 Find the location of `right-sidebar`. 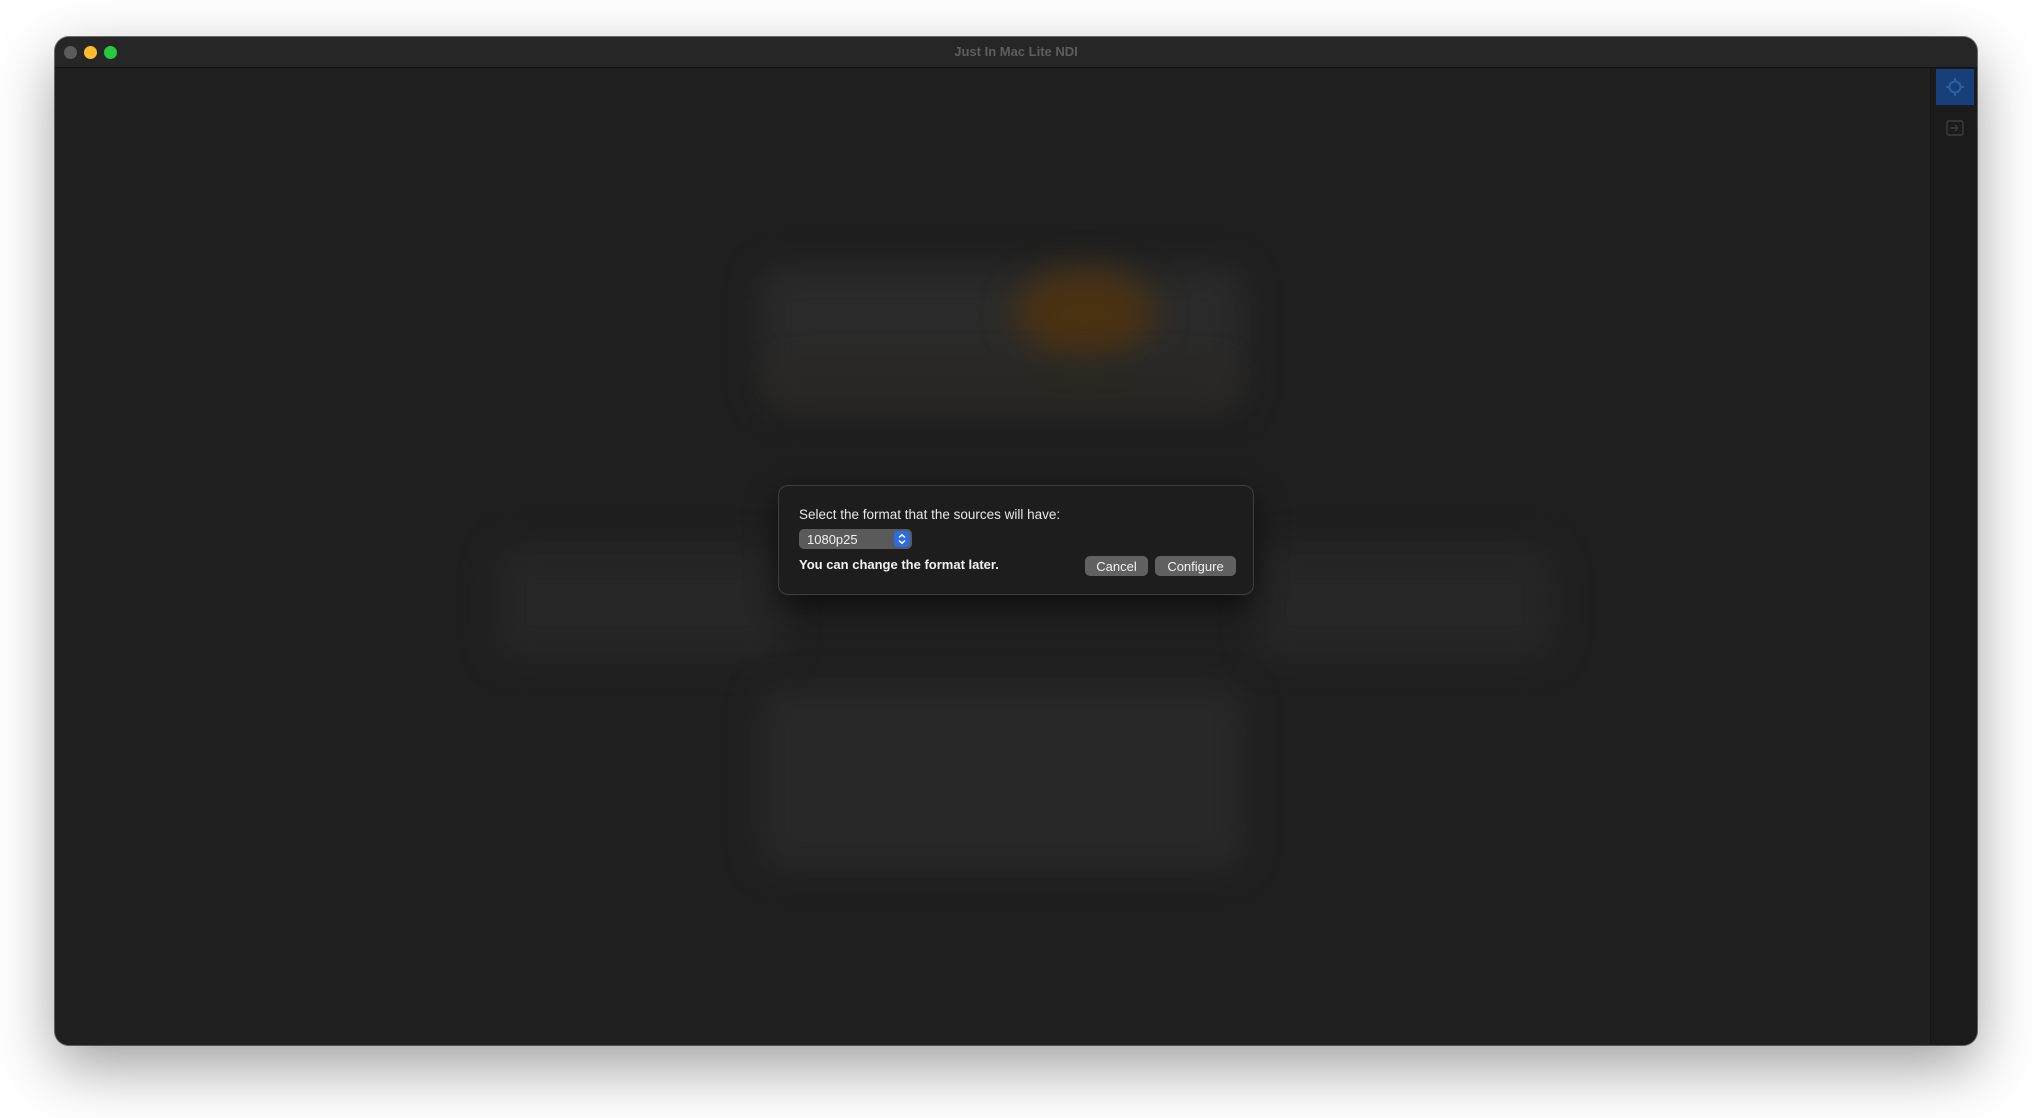

right-sidebar is located at coordinates (1953, 556).